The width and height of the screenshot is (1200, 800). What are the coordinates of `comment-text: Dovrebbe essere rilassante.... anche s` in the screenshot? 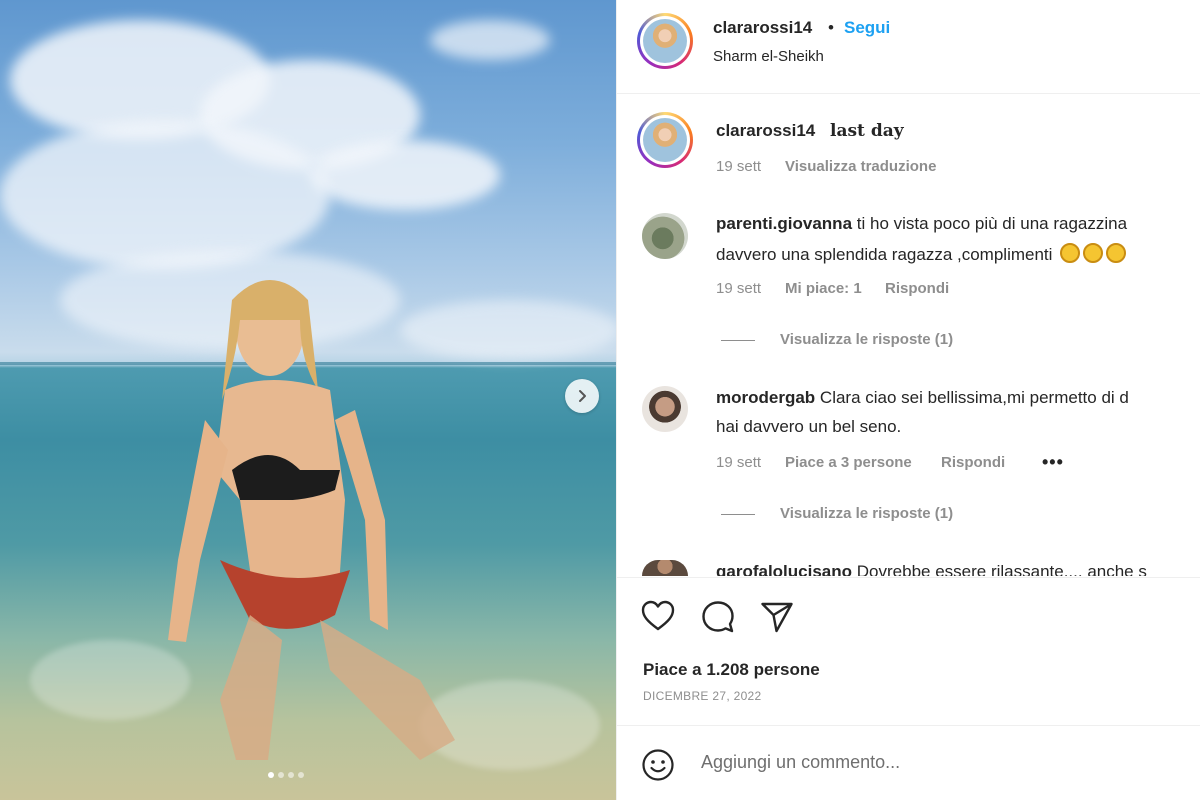 It's located at (1001, 569).